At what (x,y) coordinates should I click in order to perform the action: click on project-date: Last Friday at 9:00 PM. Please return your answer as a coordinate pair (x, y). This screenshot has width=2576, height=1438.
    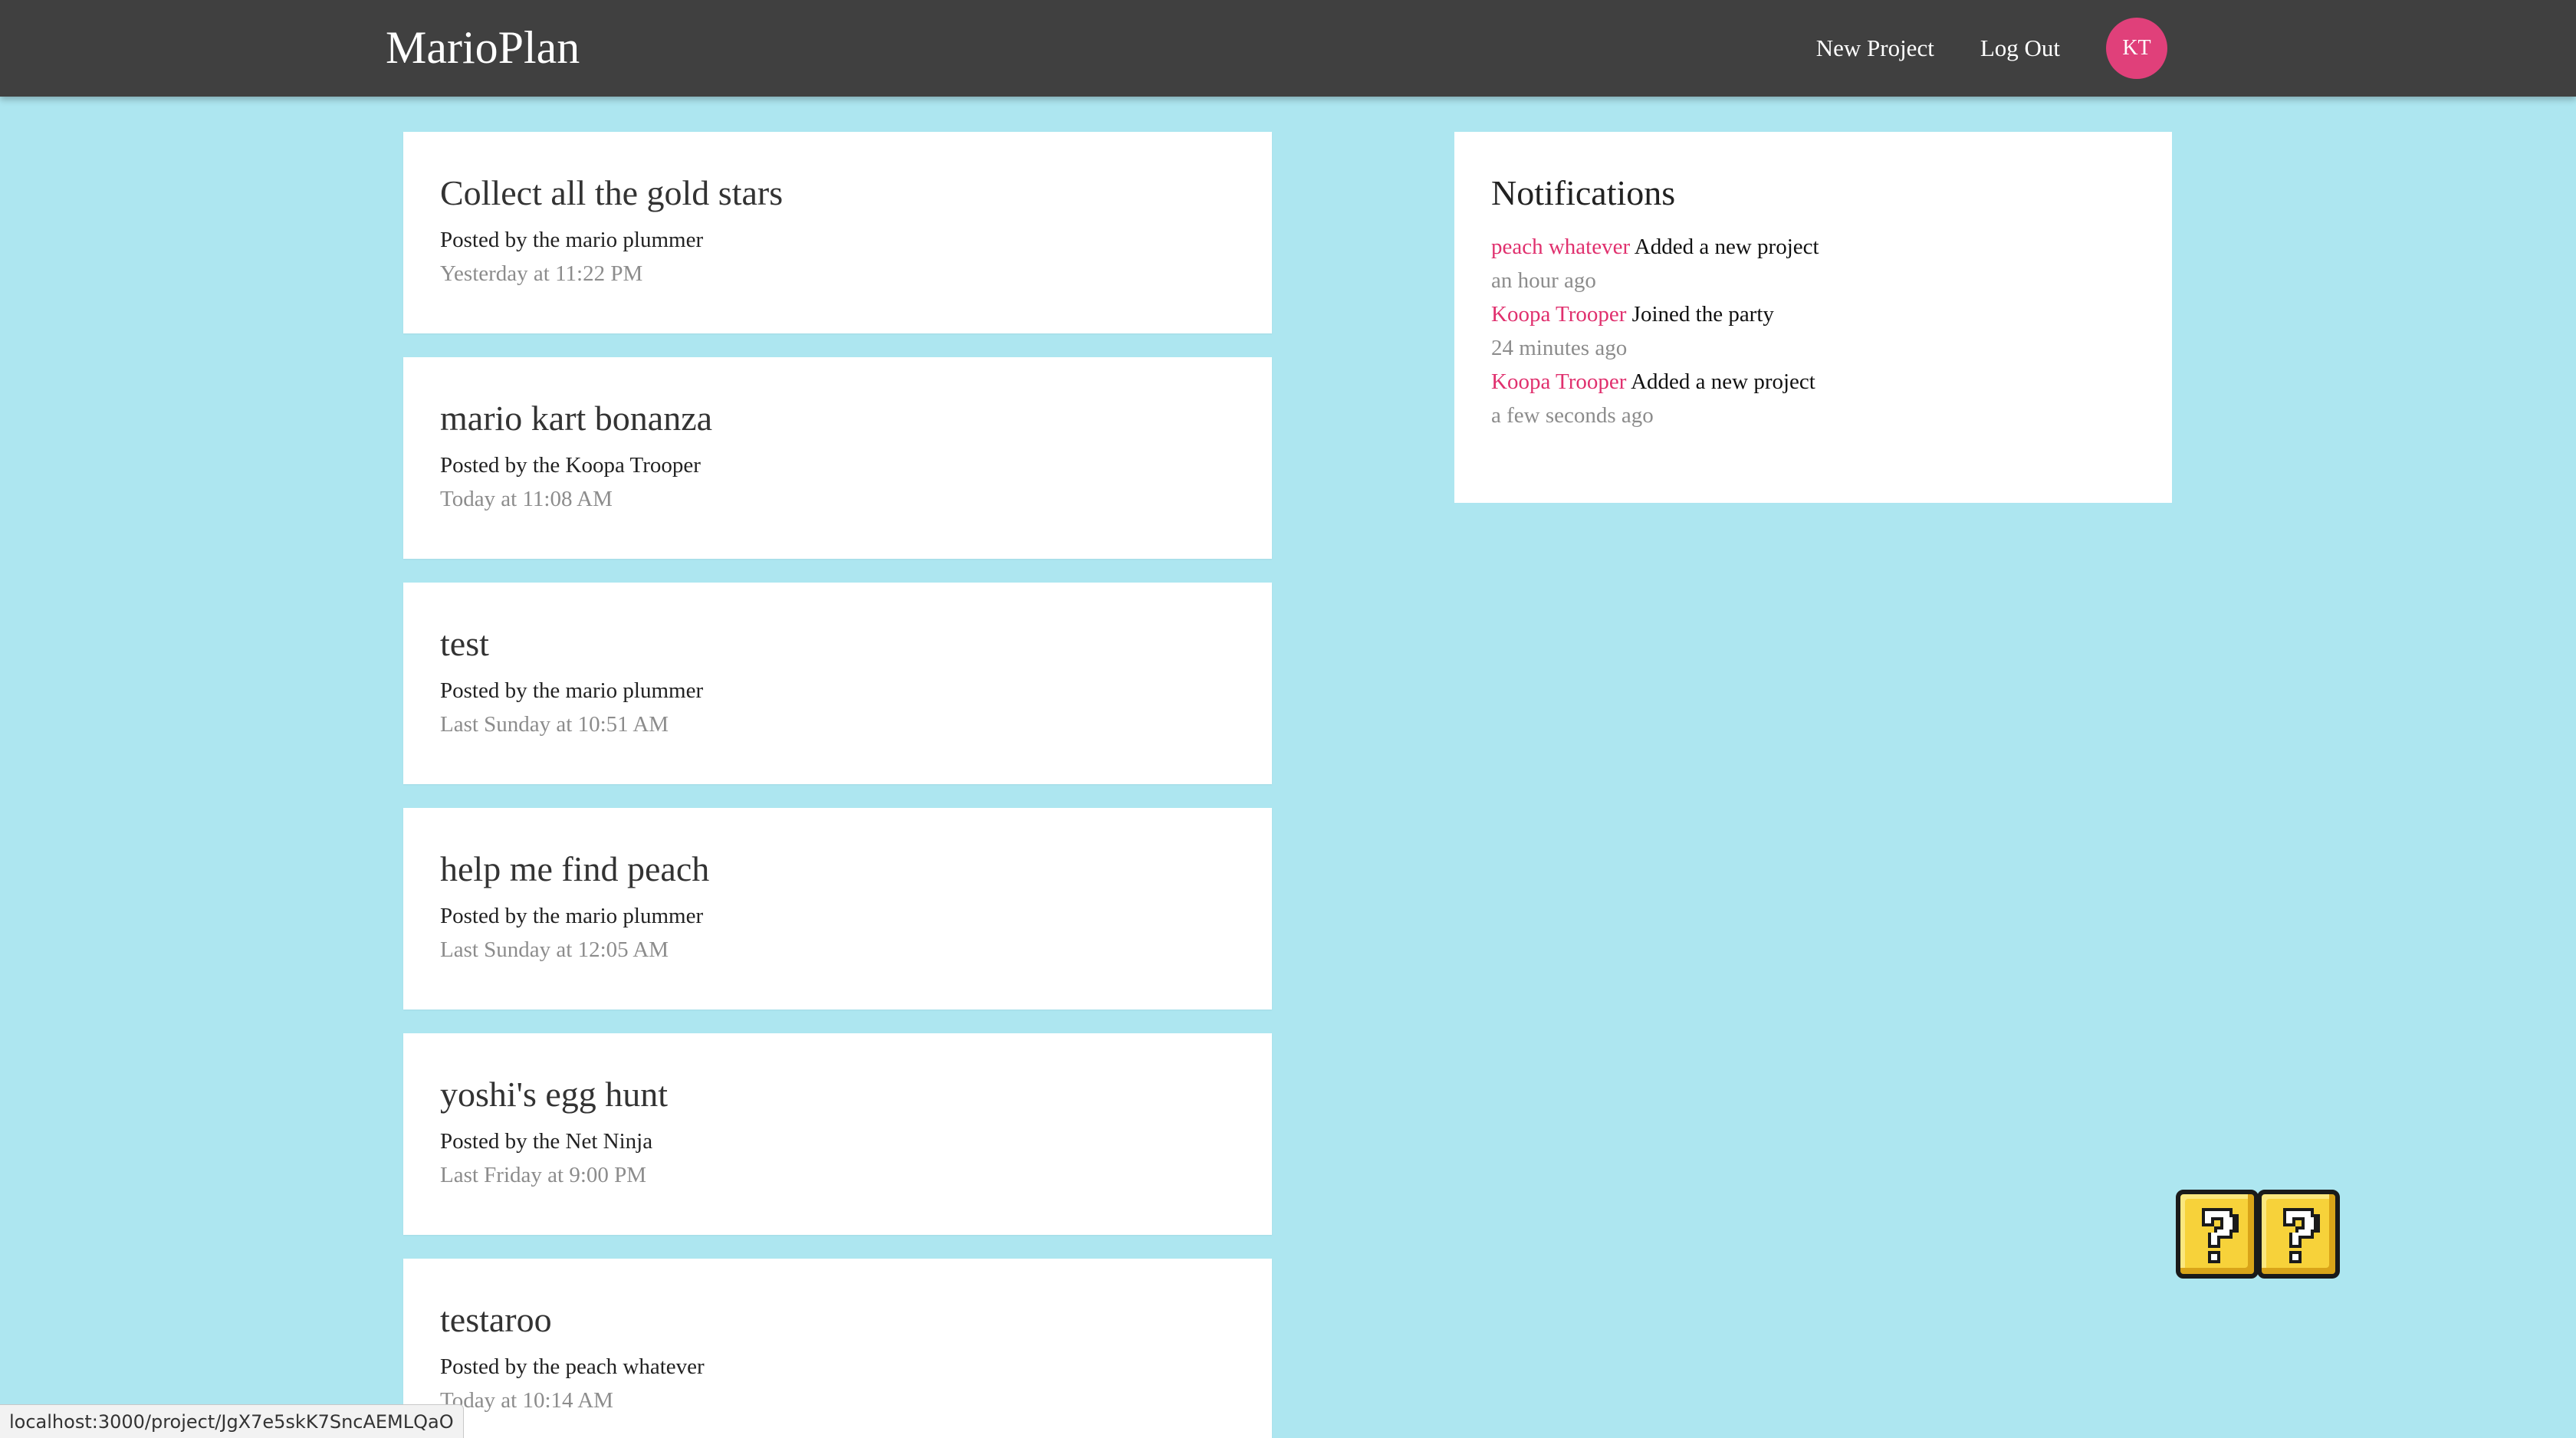
    Looking at the image, I should click on (543, 1175).